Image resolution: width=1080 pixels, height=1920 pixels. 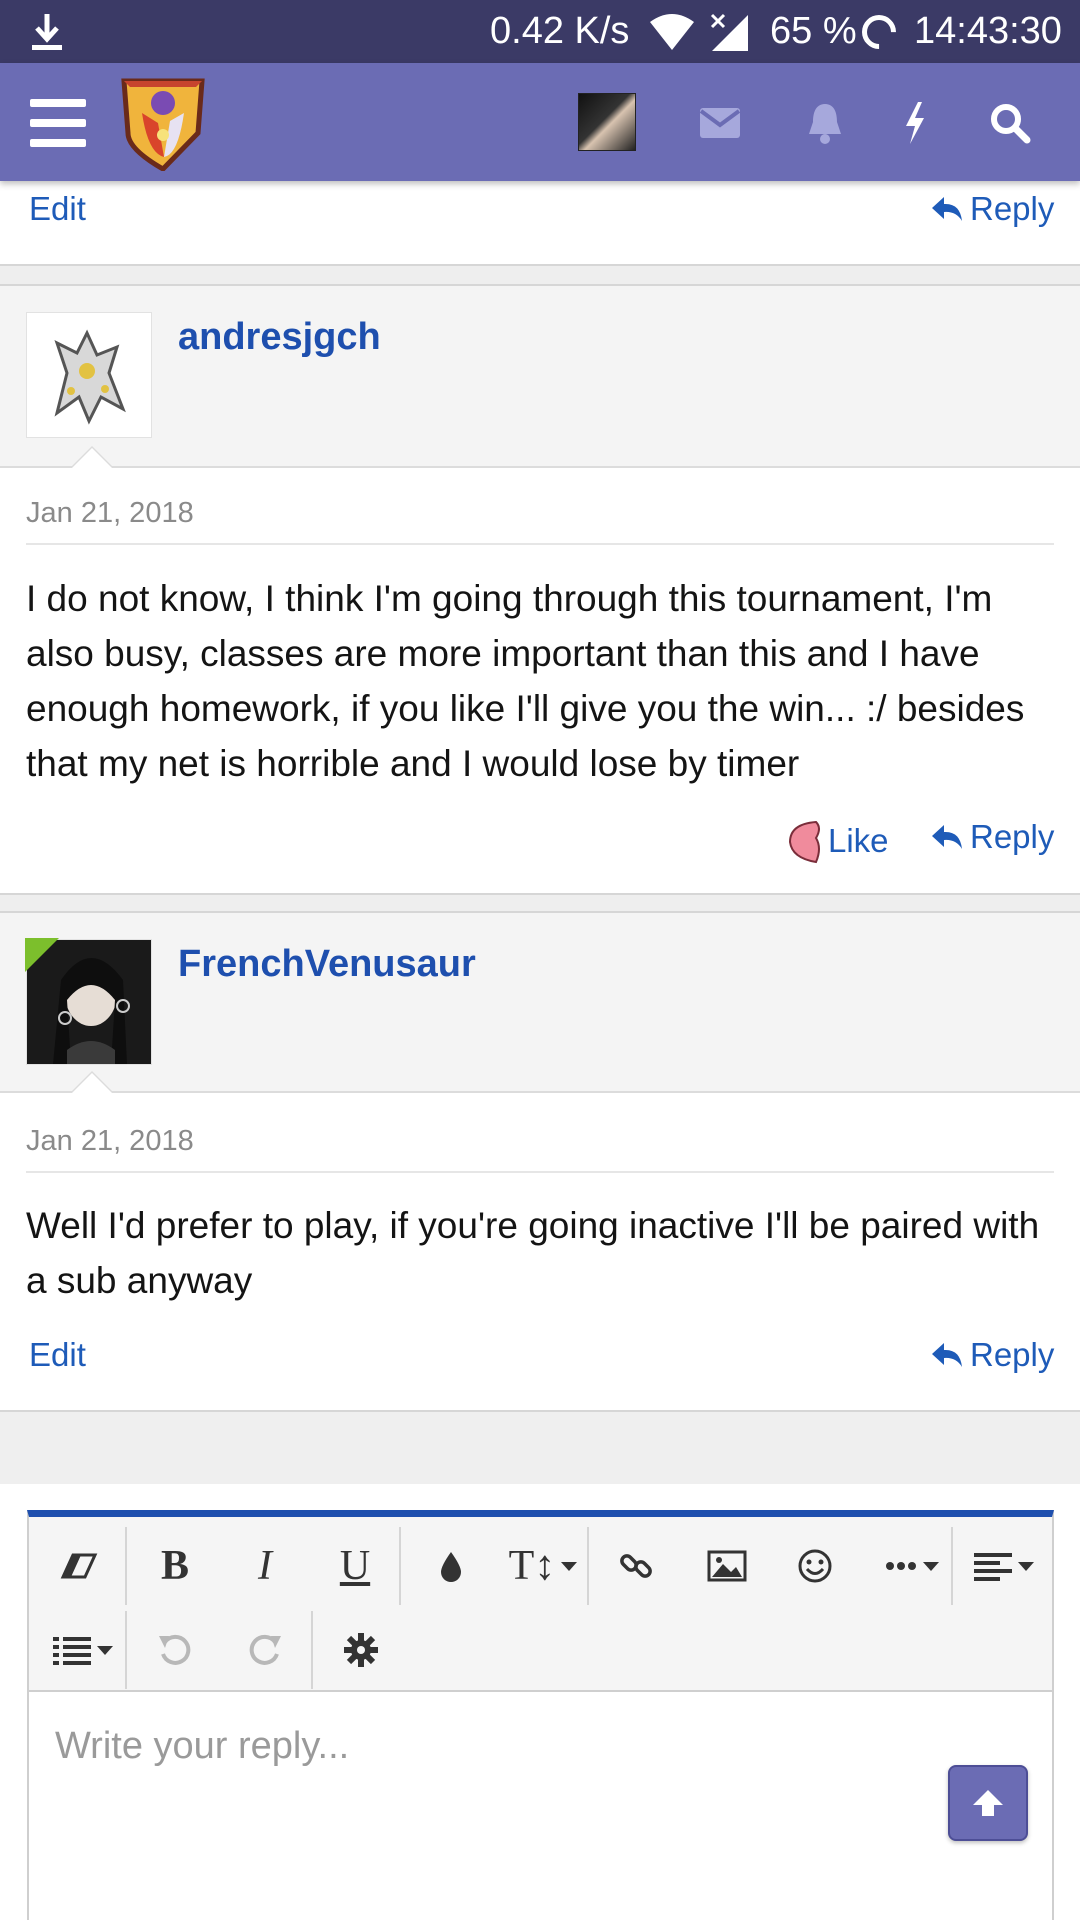 I want to click on post-user-header: FrenchVenusaur, so click(x=540, y=1003).